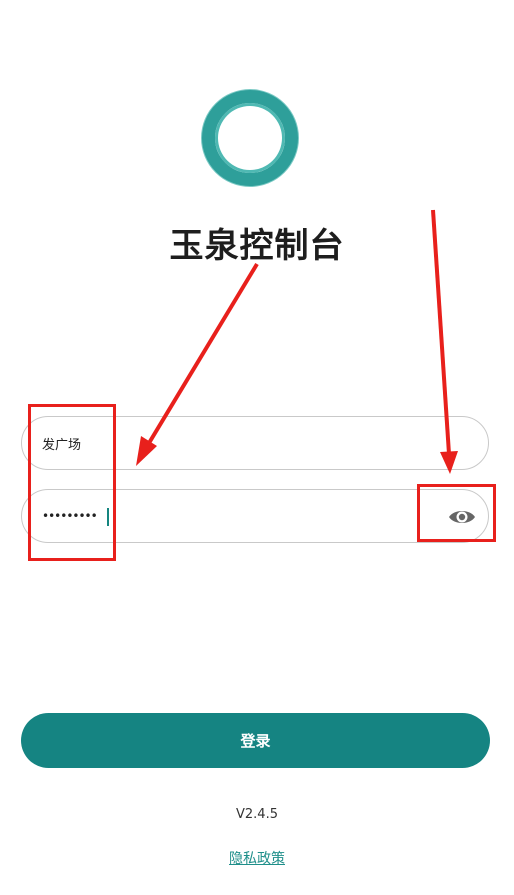 Image resolution: width=514 pixels, height=895 pixels. Describe the element at coordinates (257, 246) in the screenshot. I see `app-title: 玉泉控制台` at that location.